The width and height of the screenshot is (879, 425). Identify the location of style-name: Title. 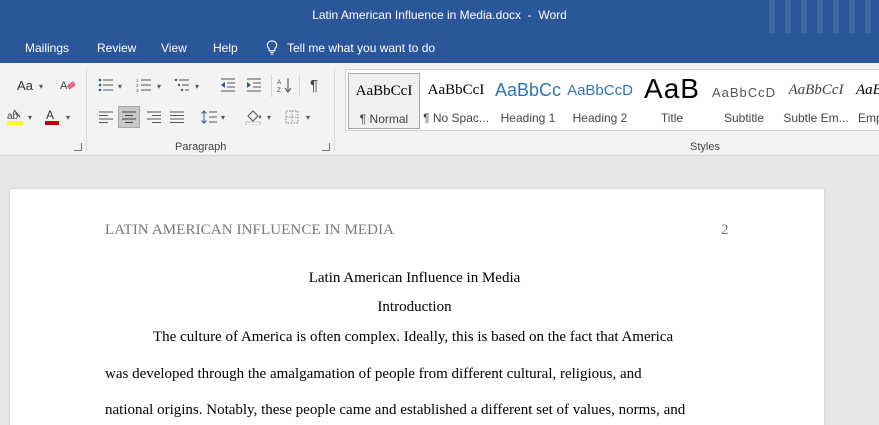
(672, 118).